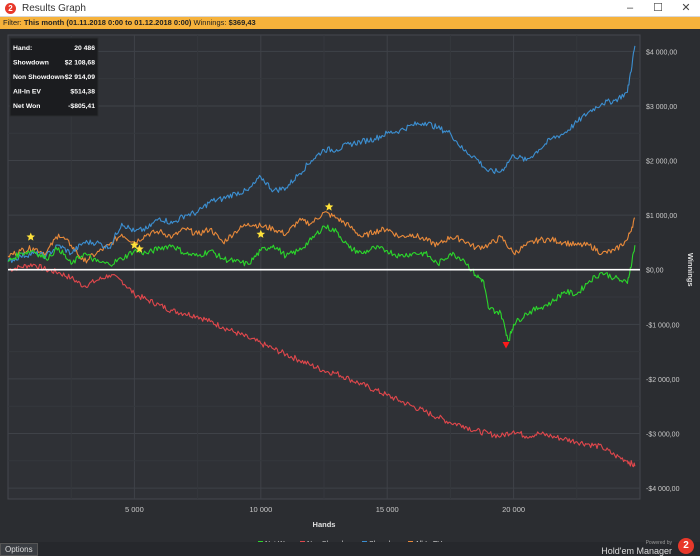 Image resolution: width=700 pixels, height=556 pixels. Describe the element at coordinates (655, 271) in the screenshot. I see `y-tick-label: $0,00` at that location.